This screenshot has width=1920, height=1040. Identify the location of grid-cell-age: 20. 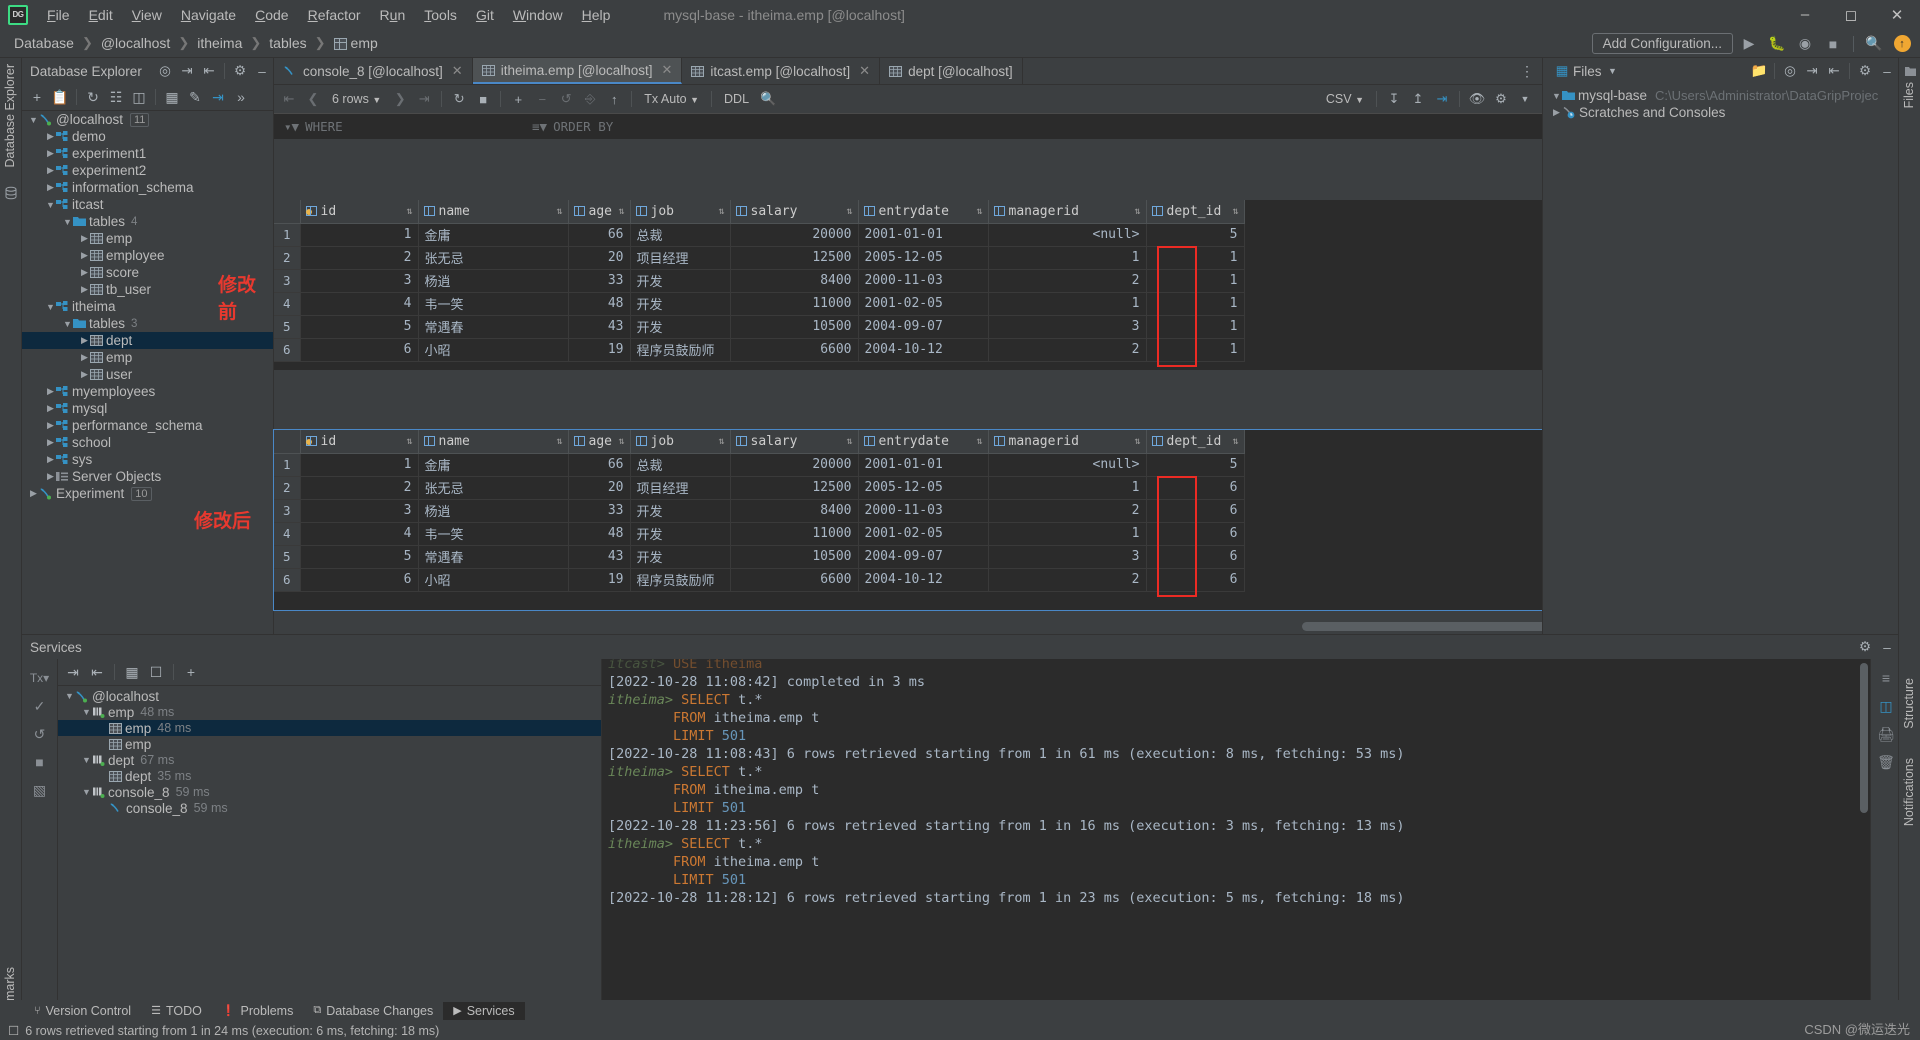
(599, 258).